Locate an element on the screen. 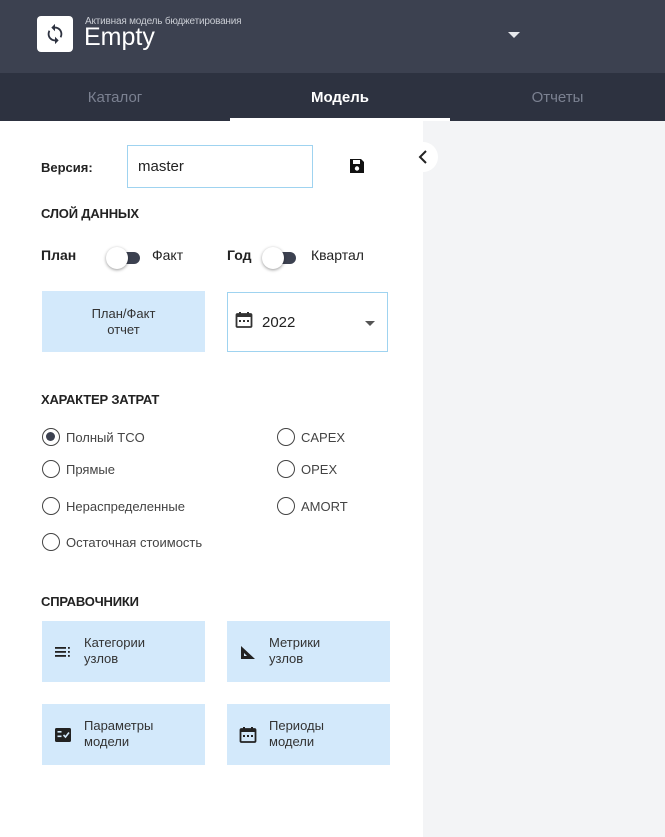  checklist-icon is located at coordinates (63, 735).